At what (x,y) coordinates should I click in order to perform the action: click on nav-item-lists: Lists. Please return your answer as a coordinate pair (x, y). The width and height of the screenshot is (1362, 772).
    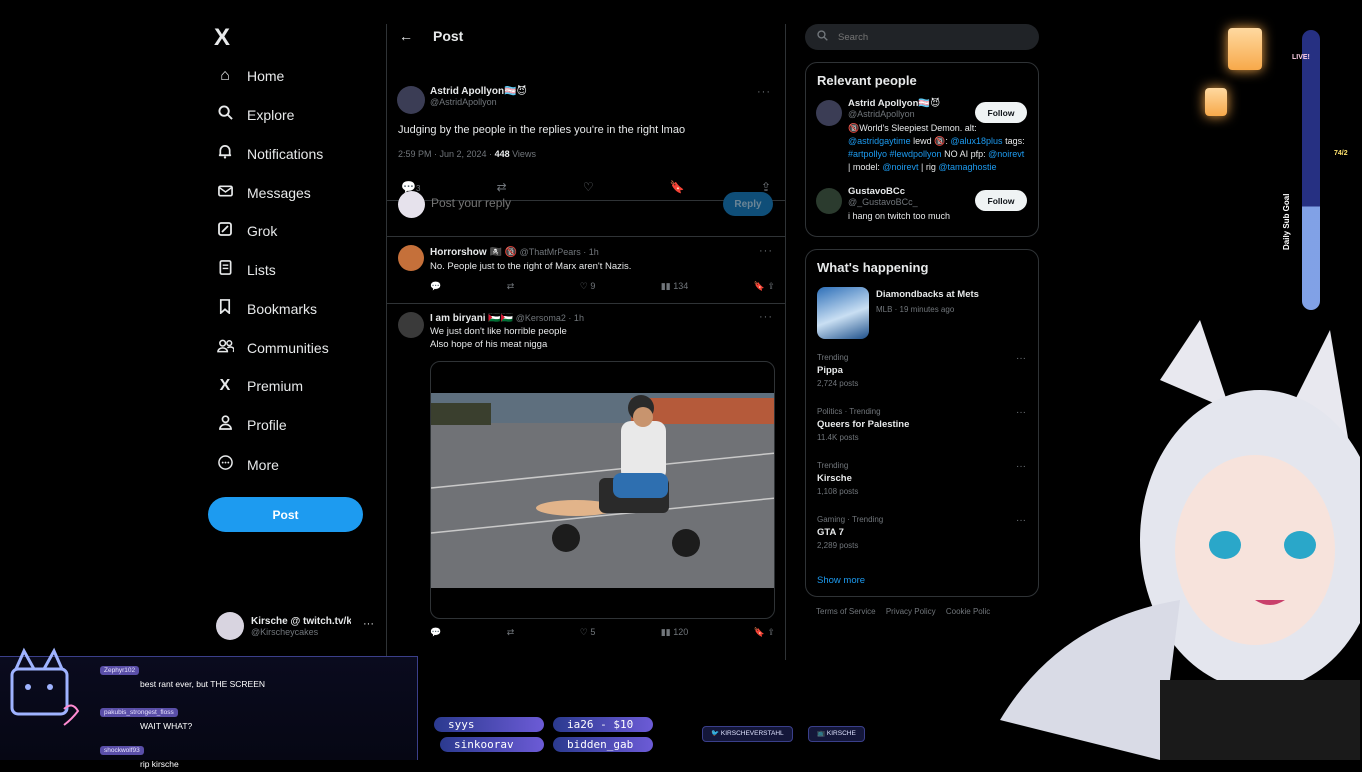
    Looking at the image, I should click on (245, 270).